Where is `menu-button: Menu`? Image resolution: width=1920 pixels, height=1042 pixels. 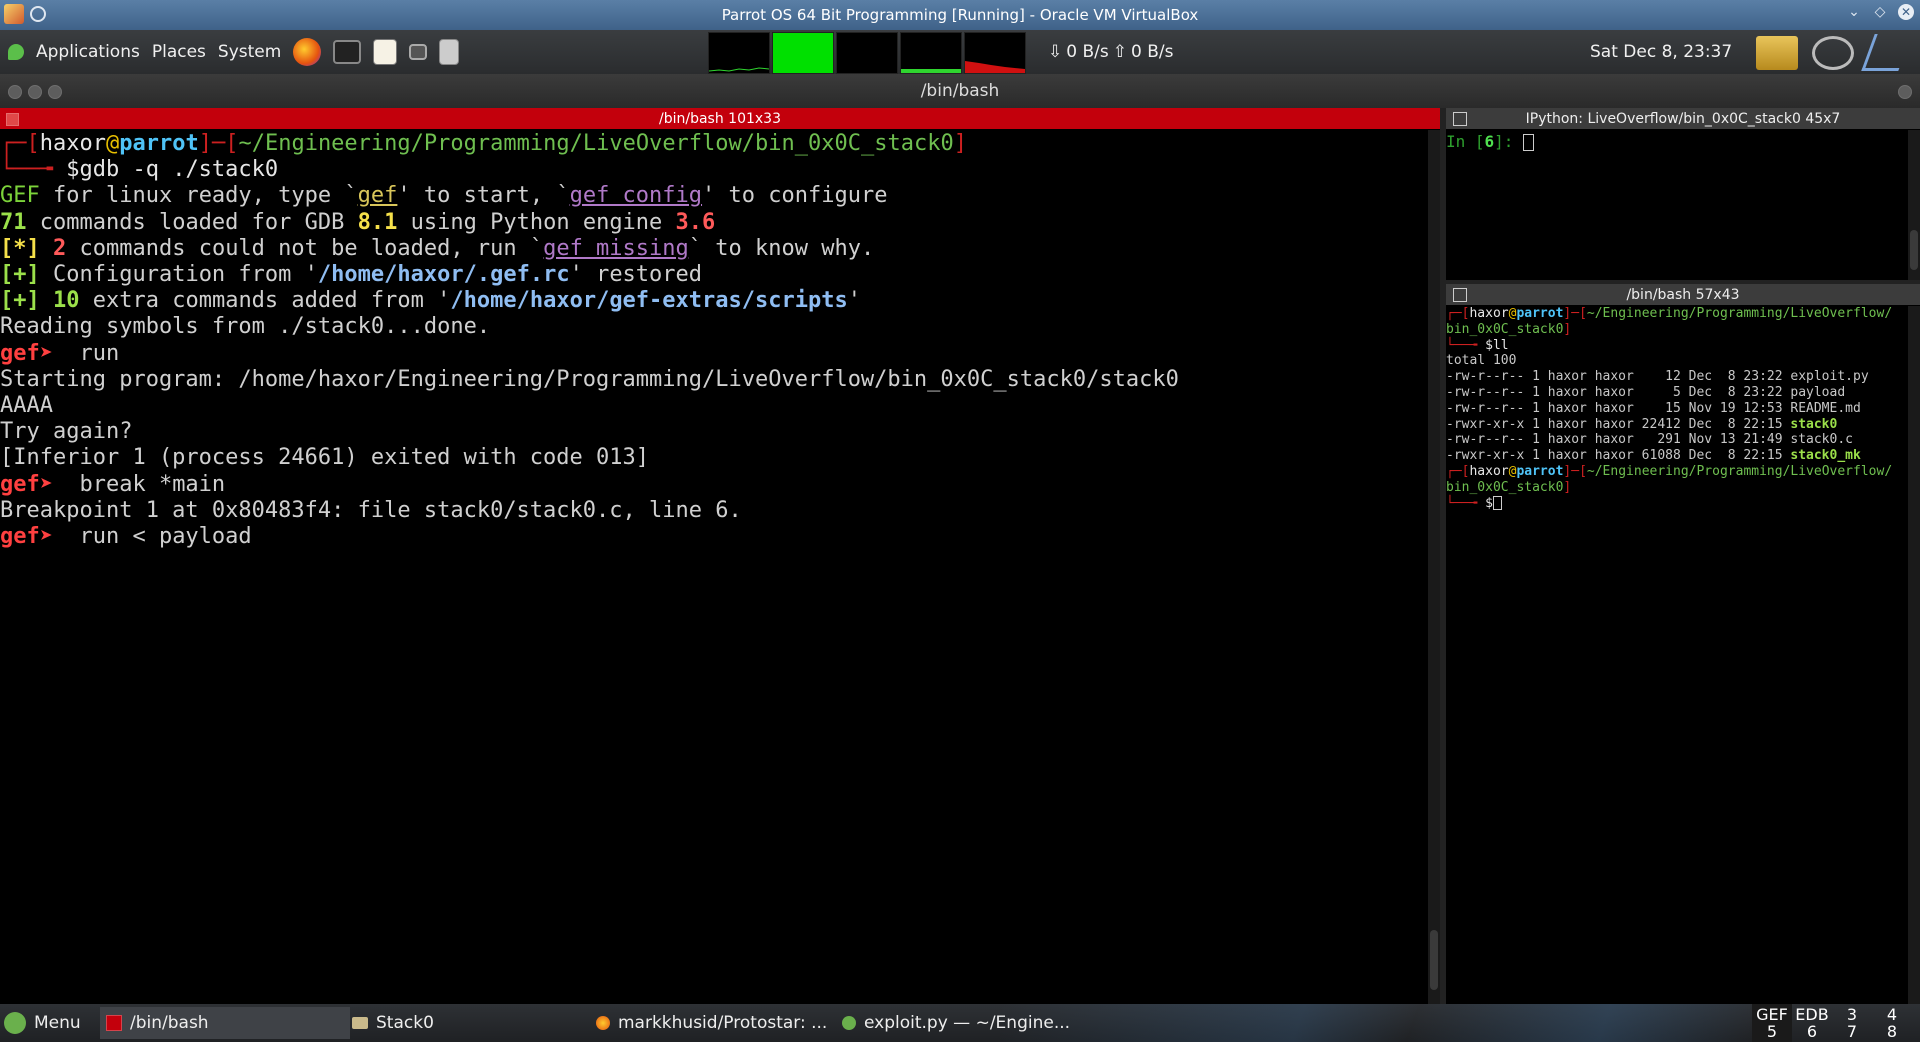
menu-button: Menu is located at coordinates (50, 1023).